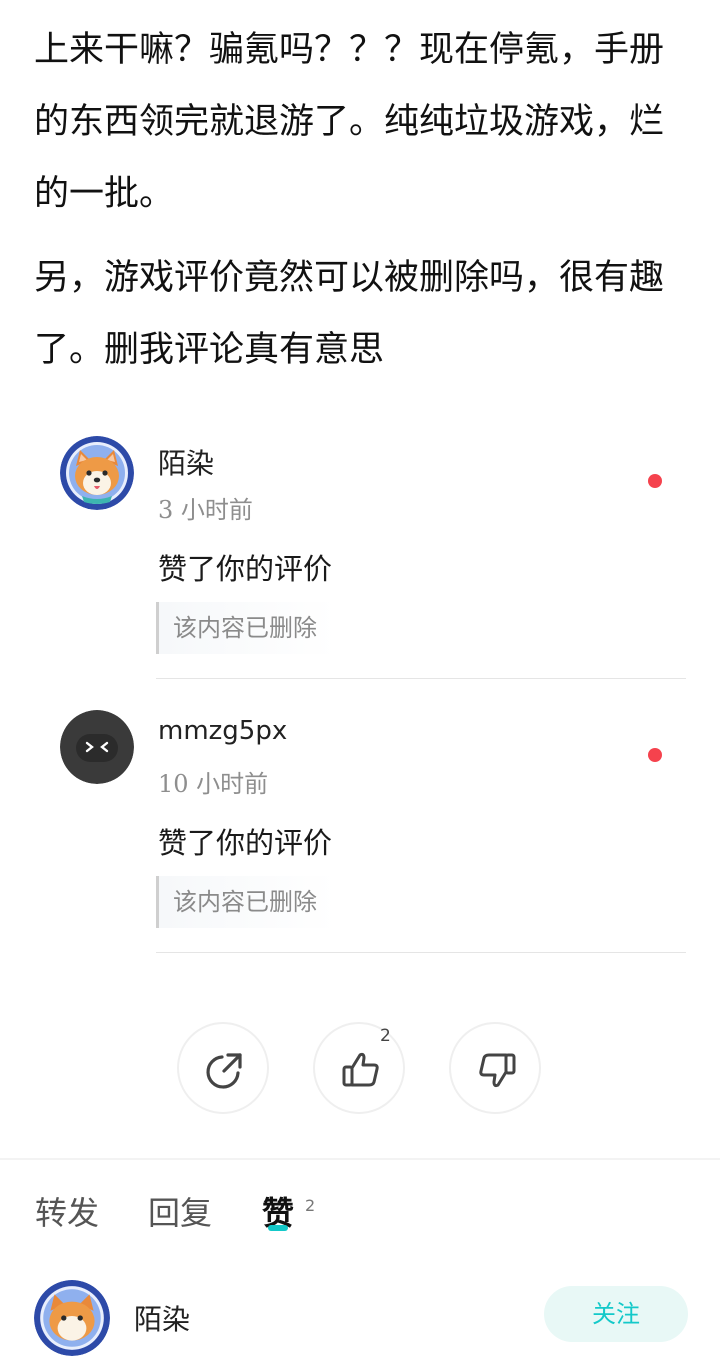 The image size is (720, 1356). Describe the element at coordinates (224, 1071) in the screenshot. I see `share-icon` at that location.